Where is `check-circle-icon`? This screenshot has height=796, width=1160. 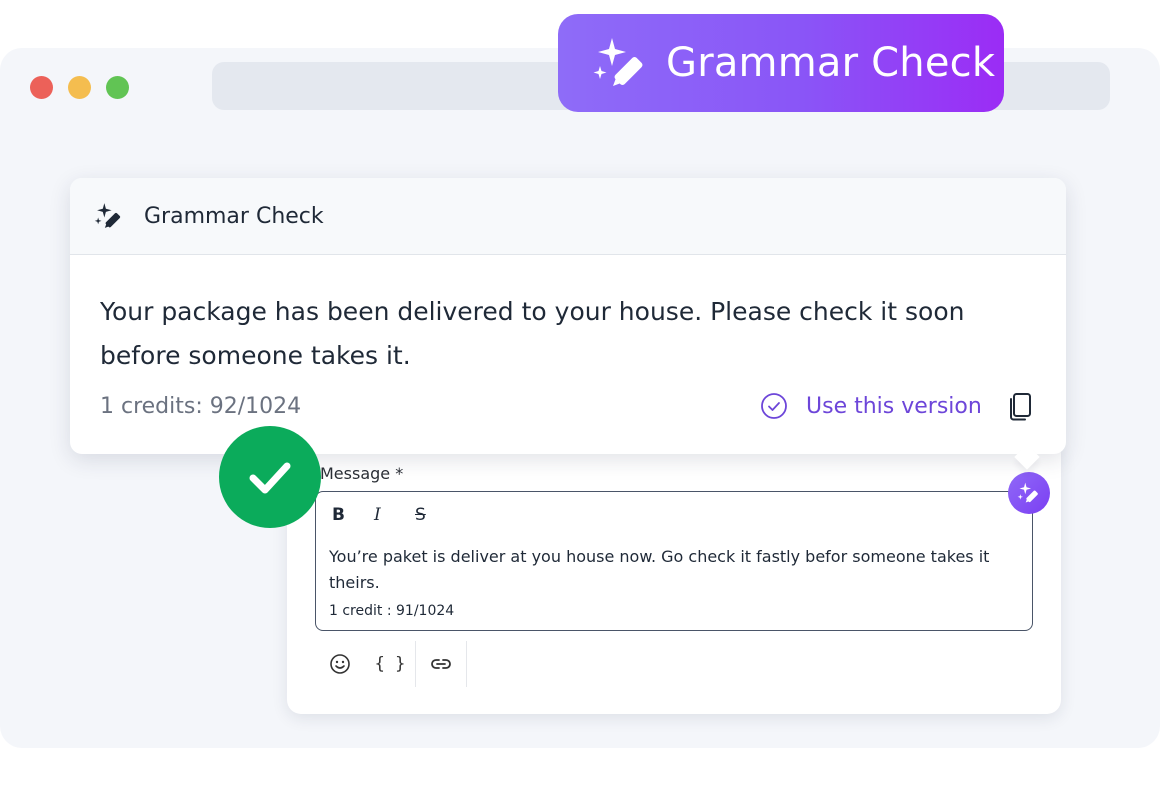
check-circle-icon is located at coordinates (774, 406).